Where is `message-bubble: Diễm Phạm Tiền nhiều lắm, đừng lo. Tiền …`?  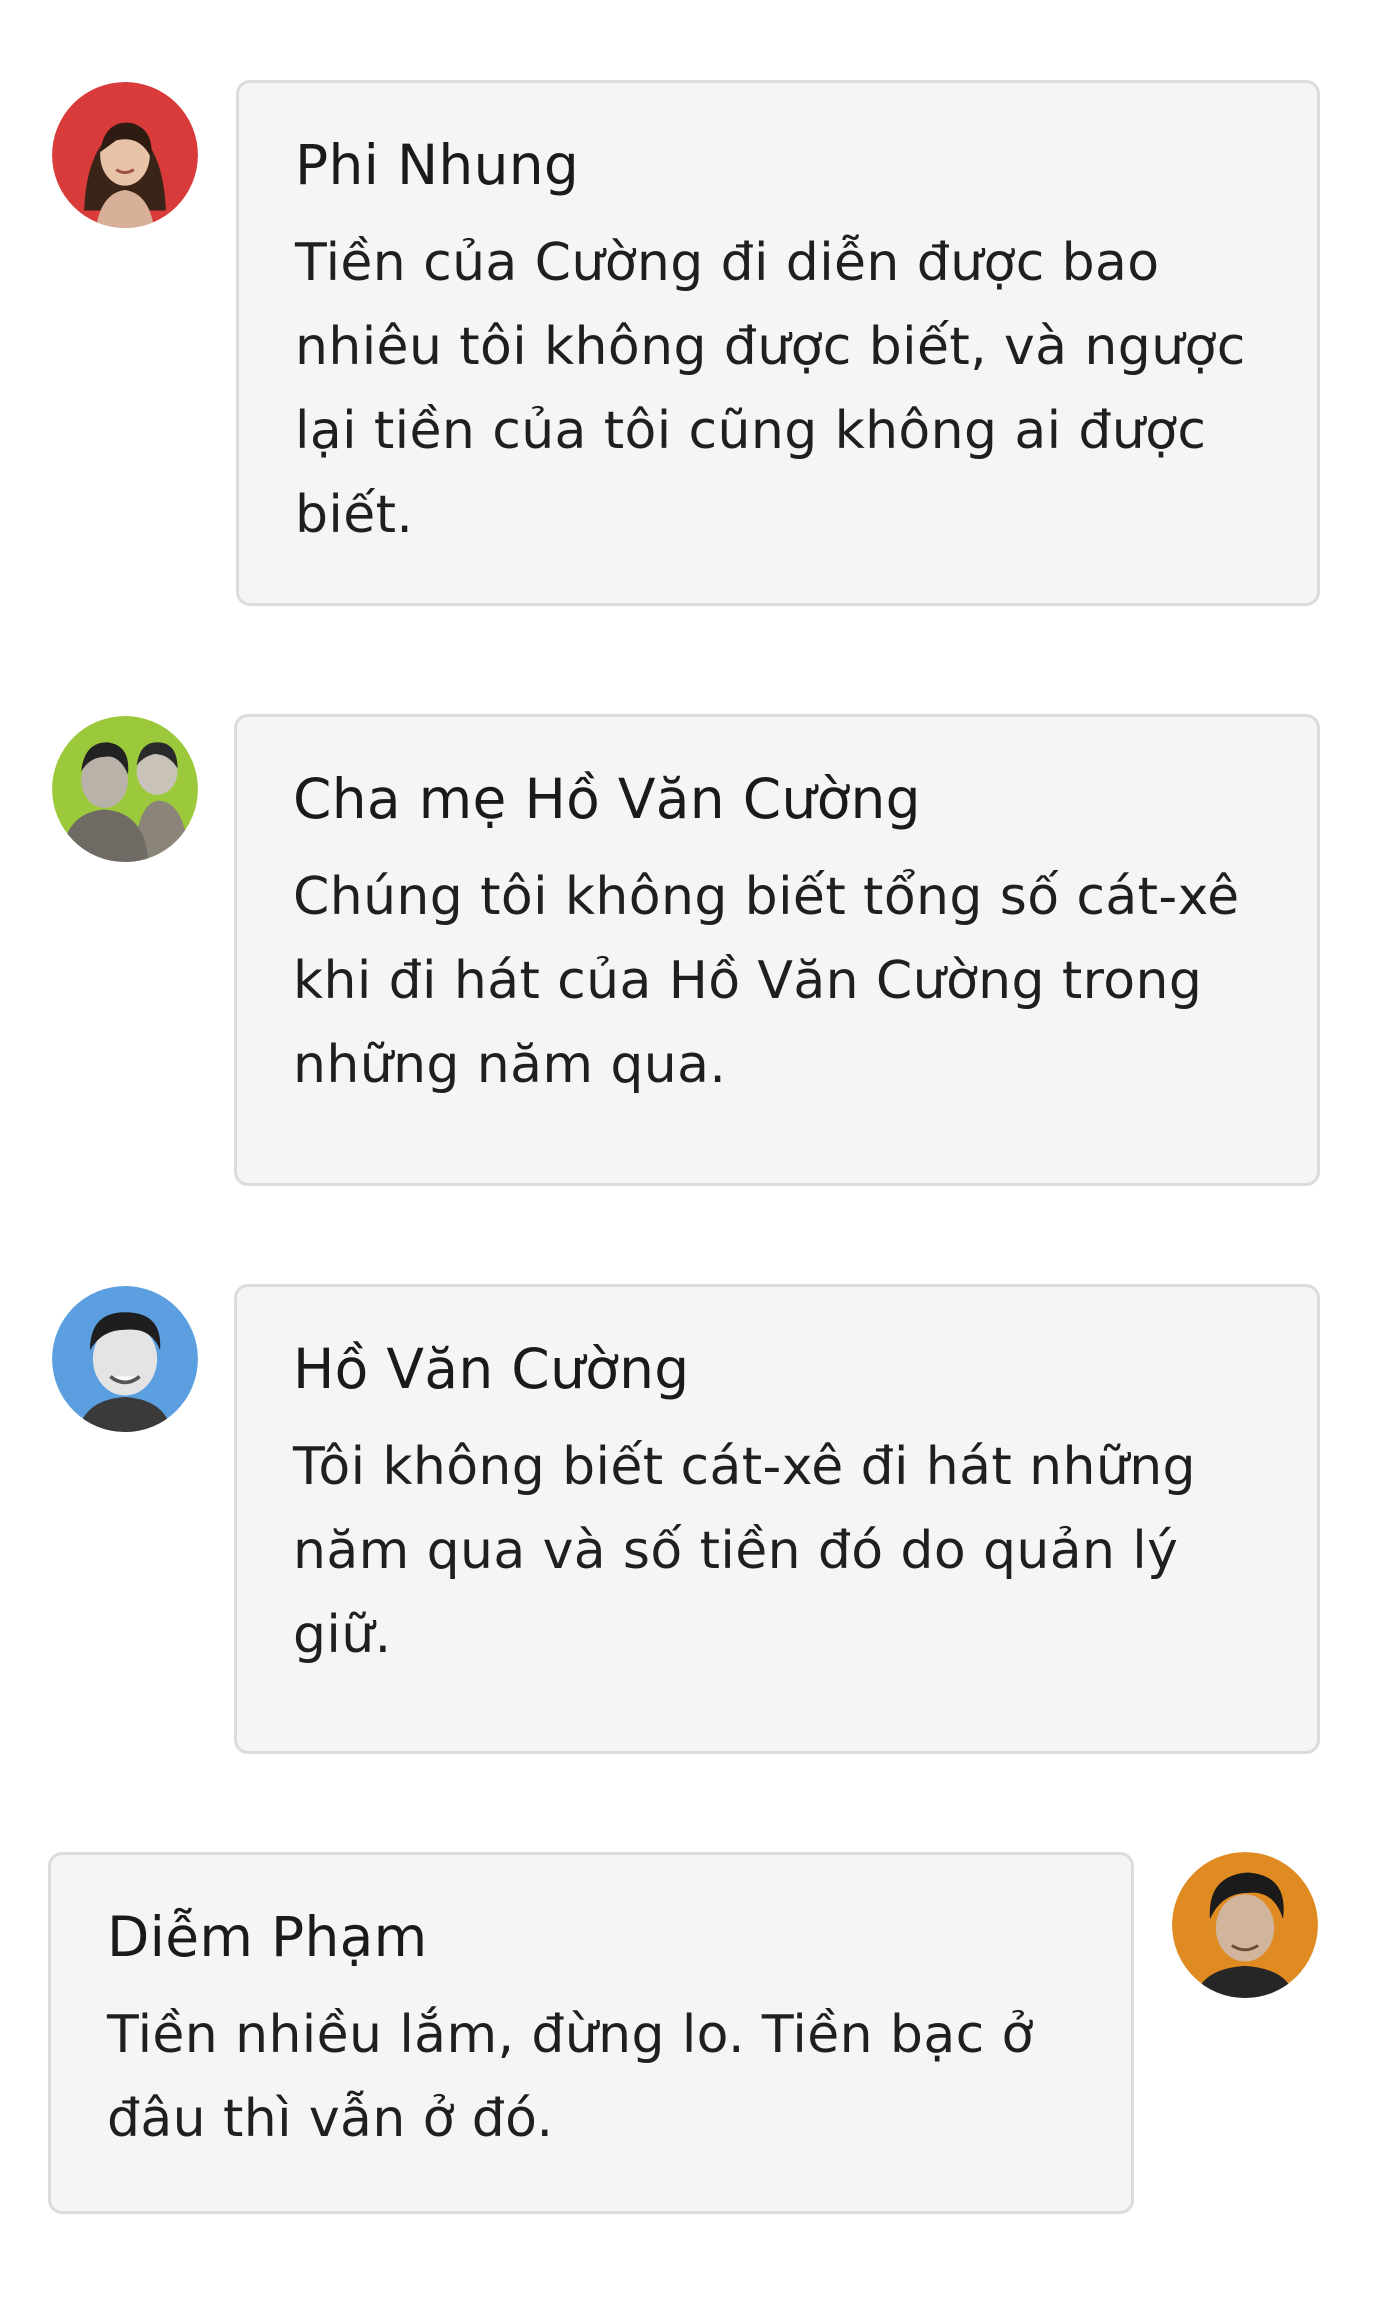 message-bubble: Diễm Phạm Tiền nhiều lắm, đừng lo. Tiền … is located at coordinates (591, 2033).